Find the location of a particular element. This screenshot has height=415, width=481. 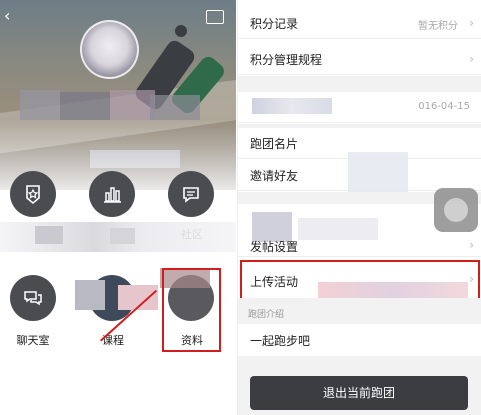

chat-room-label: 聊天室 is located at coordinates (33, 340).